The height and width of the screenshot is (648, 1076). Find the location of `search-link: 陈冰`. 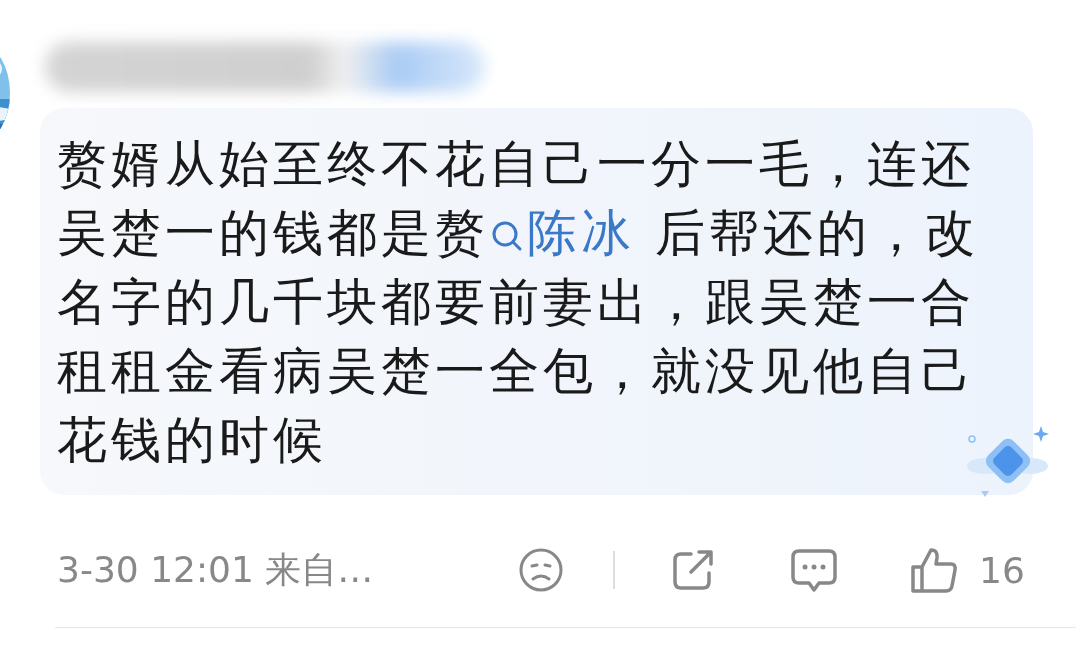

search-link: 陈冰 is located at coordinates (562, 233).